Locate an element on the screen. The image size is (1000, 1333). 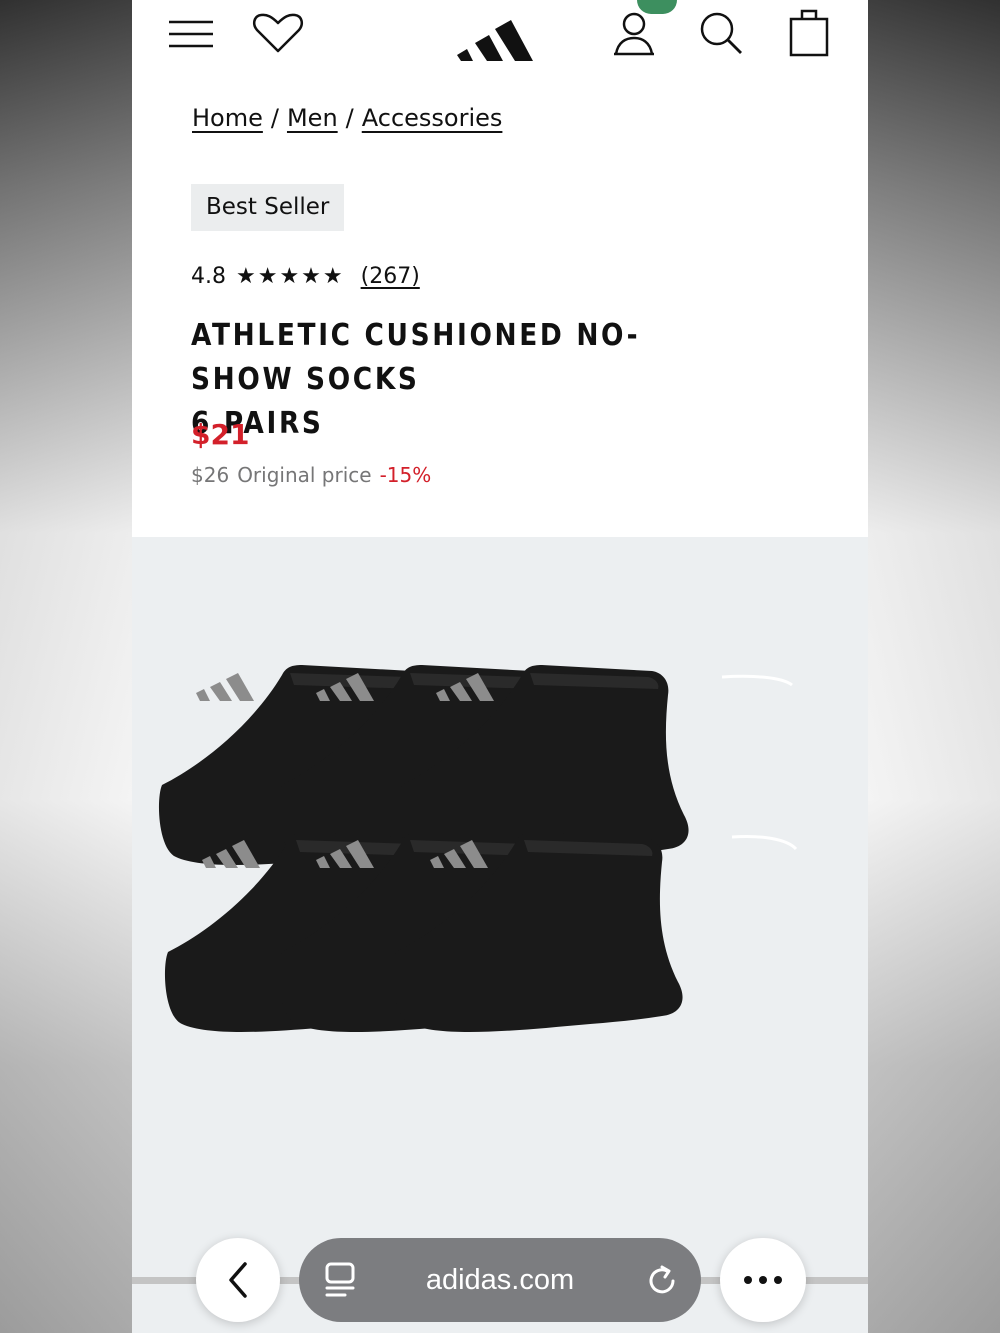
address-bar: adidas.com is located at coordinates (500, 1280).